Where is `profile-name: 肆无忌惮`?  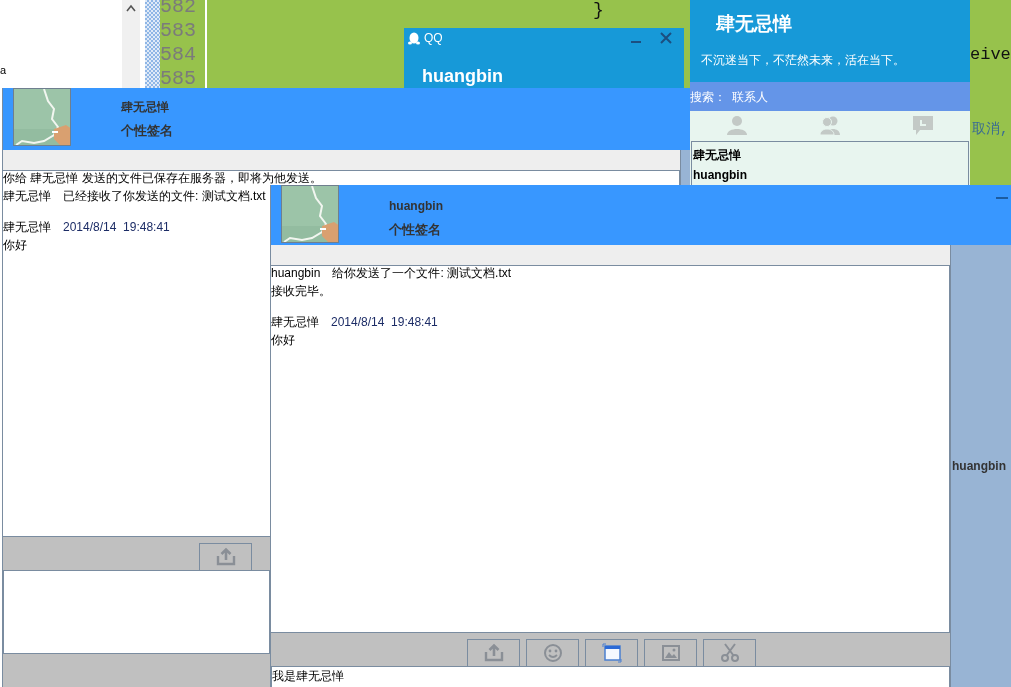 profile-name: 肆无忌惮 is located at coordinates (754, 24).